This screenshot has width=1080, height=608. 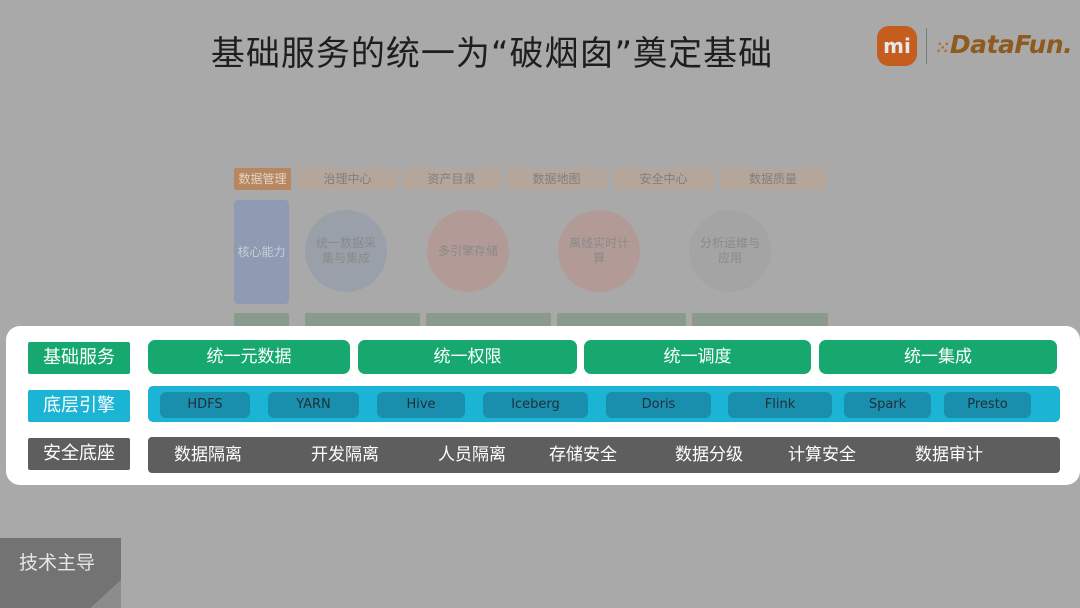 I want to click on engine-hdfs: HDFS, so click(x=205, y=405).